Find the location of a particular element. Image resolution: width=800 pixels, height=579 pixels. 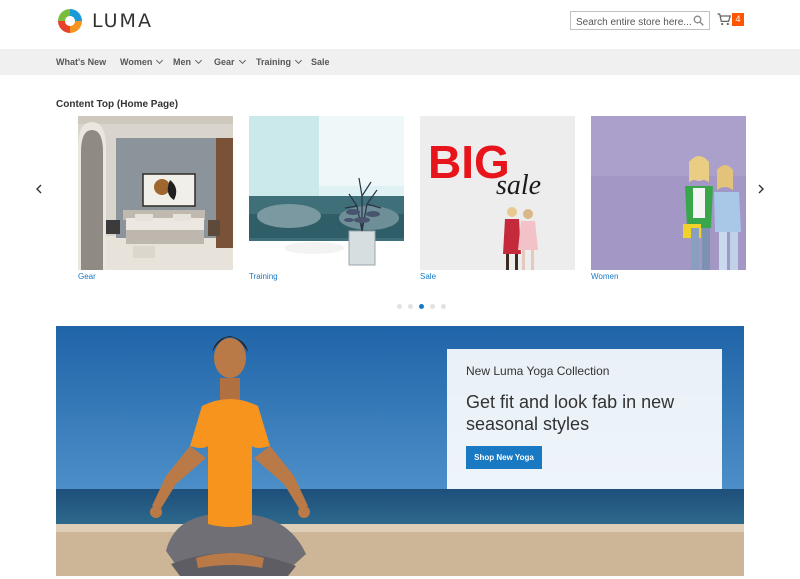

cart-count-badge: 4 is located at coordinates (738, 19).